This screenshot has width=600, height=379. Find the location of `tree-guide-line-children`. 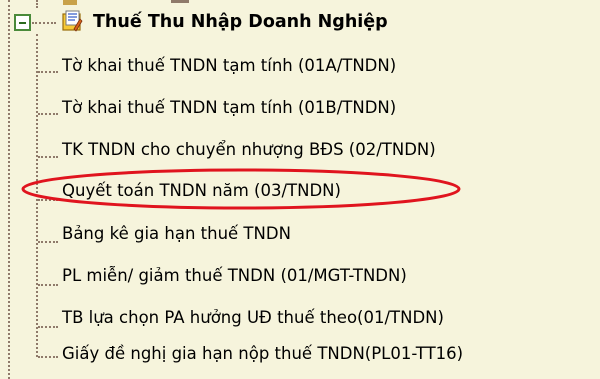

tree-guide-line-children is located at coordinates (37, 195).